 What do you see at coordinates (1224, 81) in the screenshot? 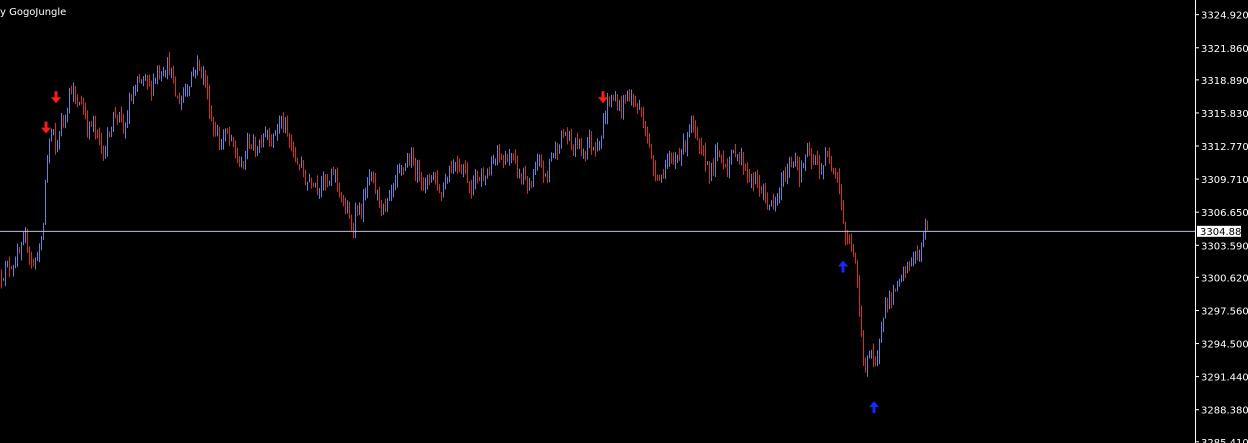
I see `y-tick-label: 3318.890` at bounding box center [1224, 81].